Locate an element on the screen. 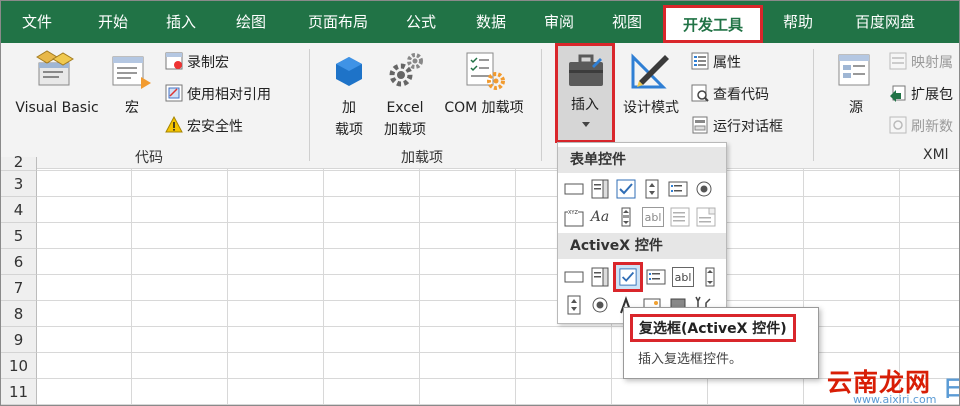 The image size is (960, 406). row-header-11: 11 is located at coordinates (19, 392).